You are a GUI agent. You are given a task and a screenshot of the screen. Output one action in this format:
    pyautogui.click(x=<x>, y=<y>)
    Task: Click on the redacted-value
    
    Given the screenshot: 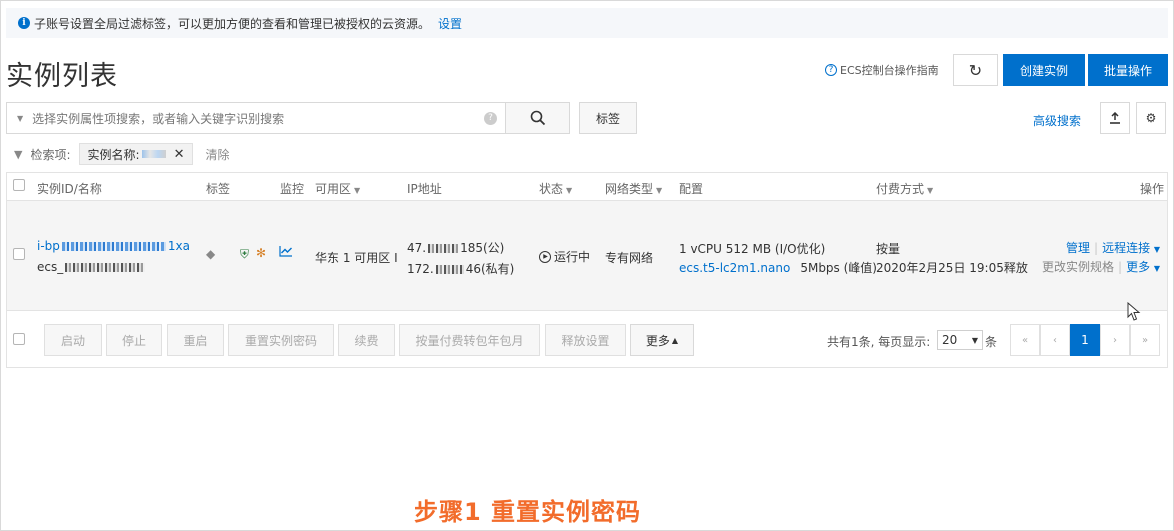 What is the action you would take?
    pyautogui.click(x=153, y=154)
    